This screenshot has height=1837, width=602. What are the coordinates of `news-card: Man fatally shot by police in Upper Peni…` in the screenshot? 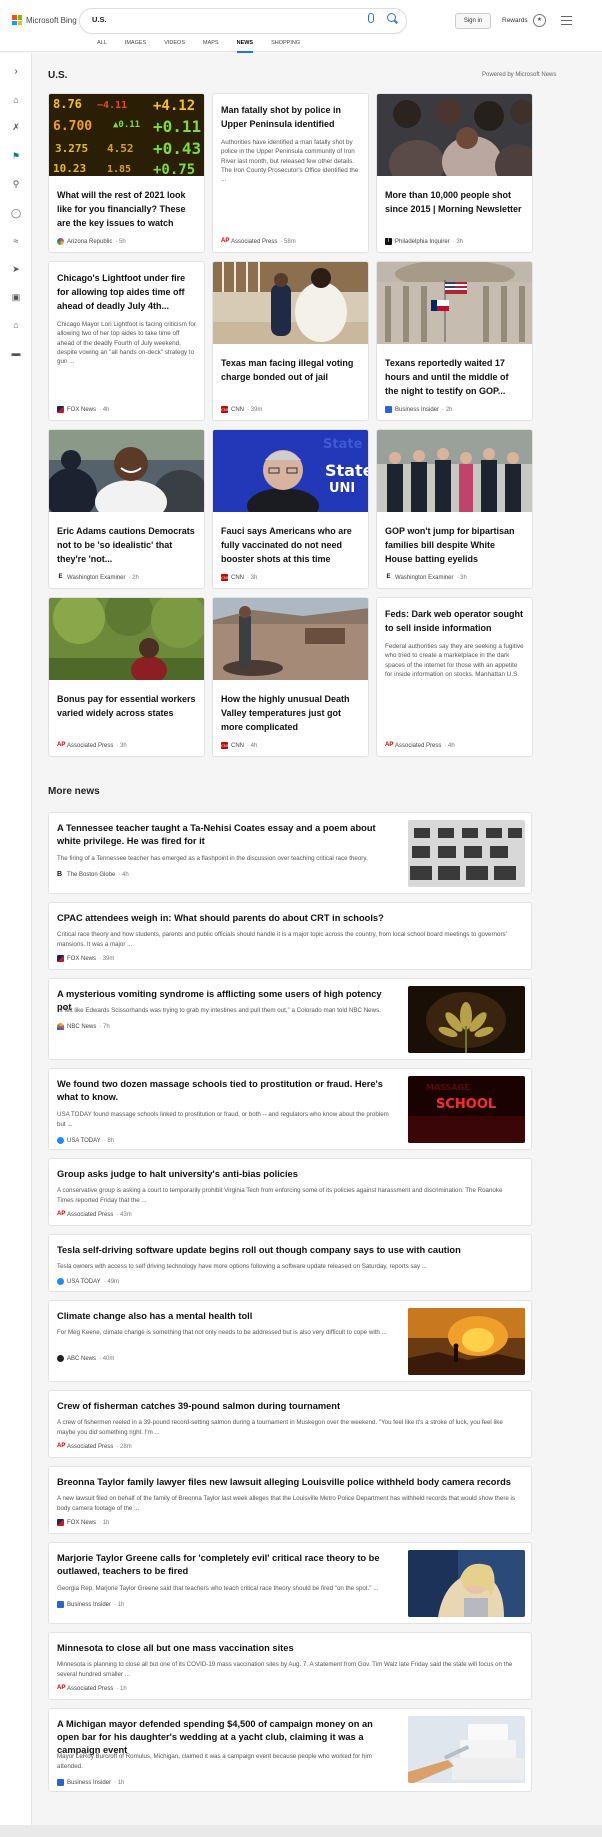 It's located at (290, 173).